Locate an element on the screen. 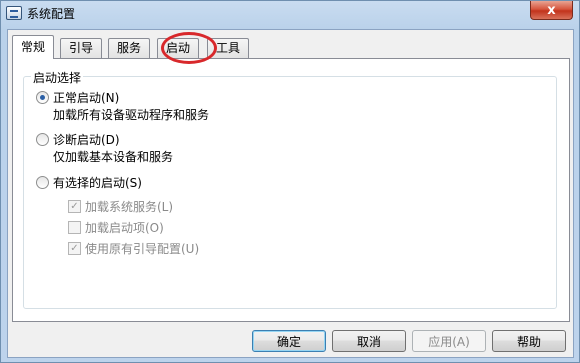  checkbox-load-startup-items: 加载启动项(O) is located at coordinates (116, 227).